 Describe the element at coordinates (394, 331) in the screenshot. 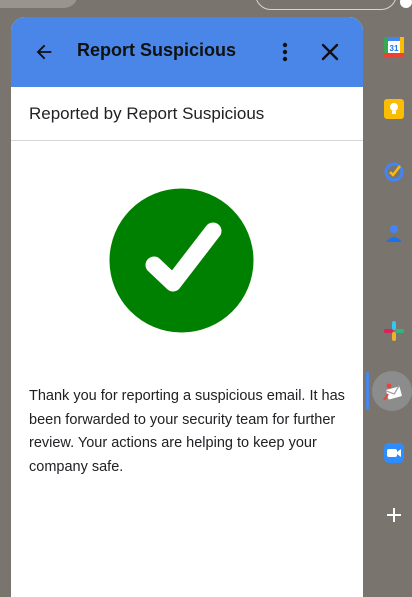

I see `slack-icon` at that location.